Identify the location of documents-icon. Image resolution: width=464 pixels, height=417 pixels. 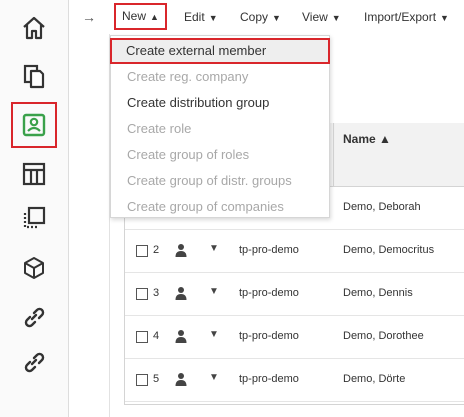
(34, 76).